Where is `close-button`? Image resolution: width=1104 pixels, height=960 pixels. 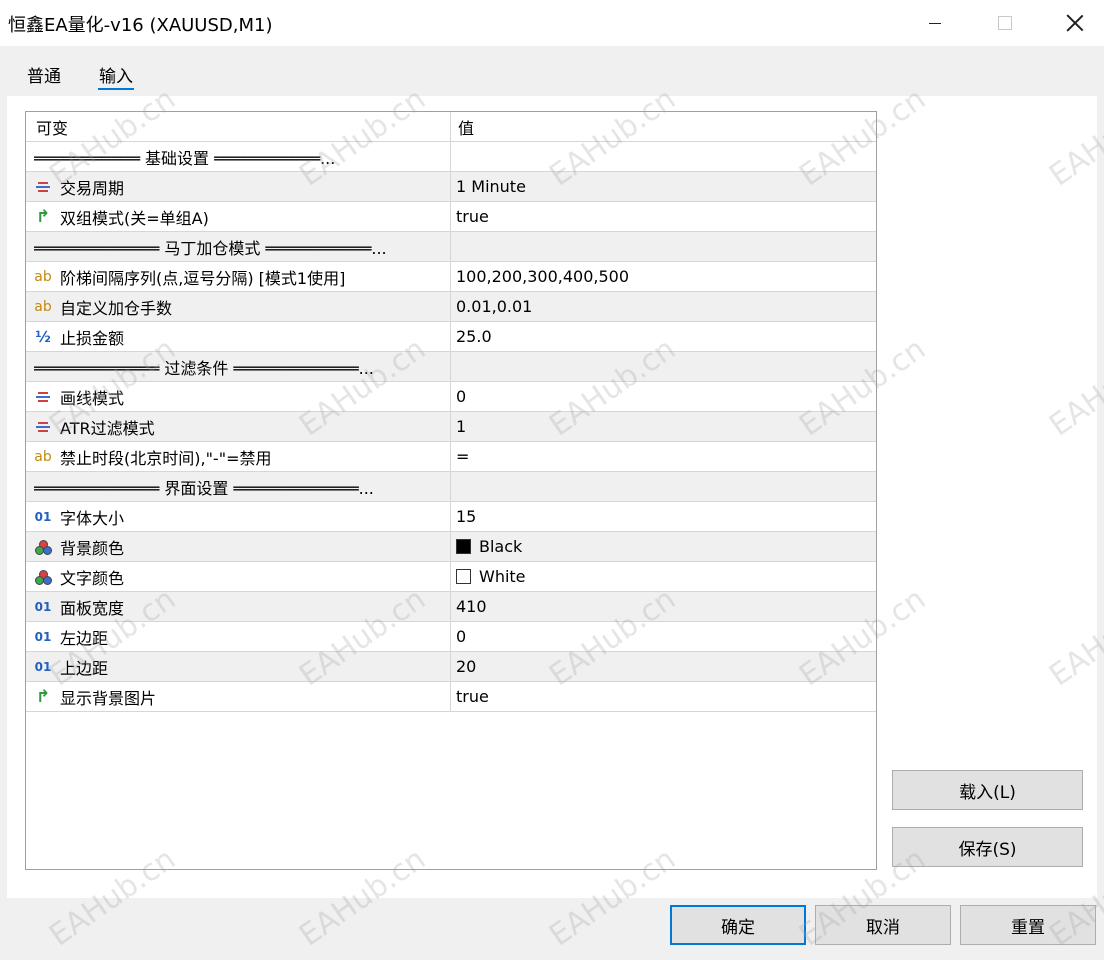 close-button is located at coordinates (1072, 23).